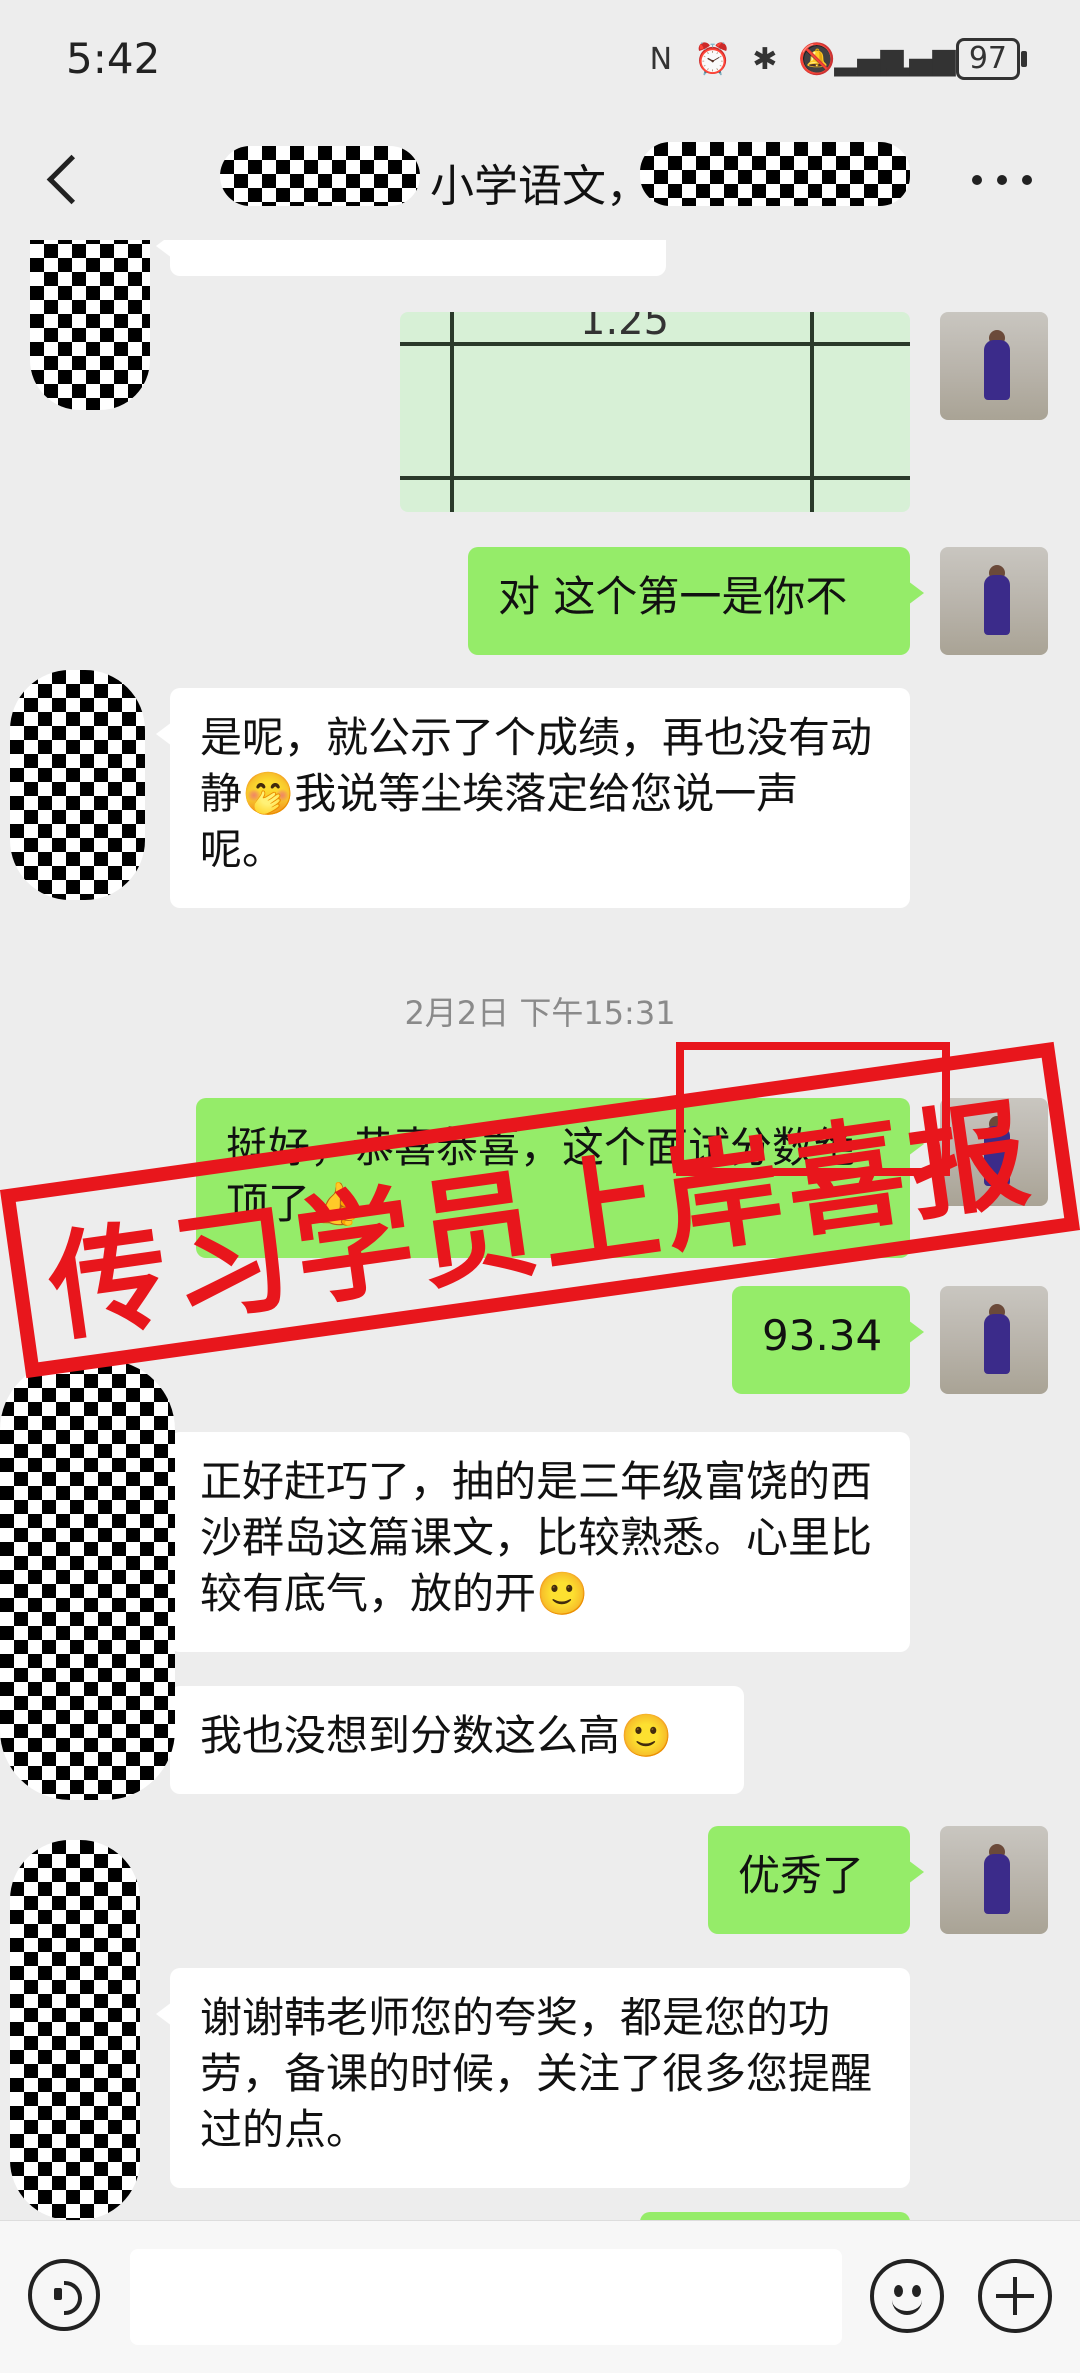  I want to click on message-bubble: 我也没想到分数这么高🙂, so click(450, 1740).